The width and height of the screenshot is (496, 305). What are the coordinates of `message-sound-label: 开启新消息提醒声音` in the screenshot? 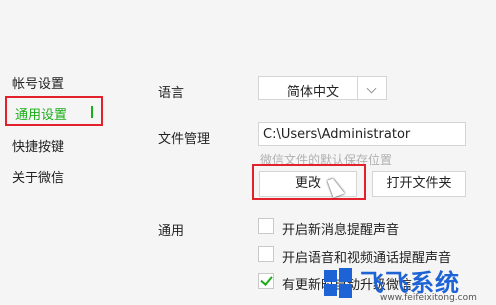 It's located at (341, 230).